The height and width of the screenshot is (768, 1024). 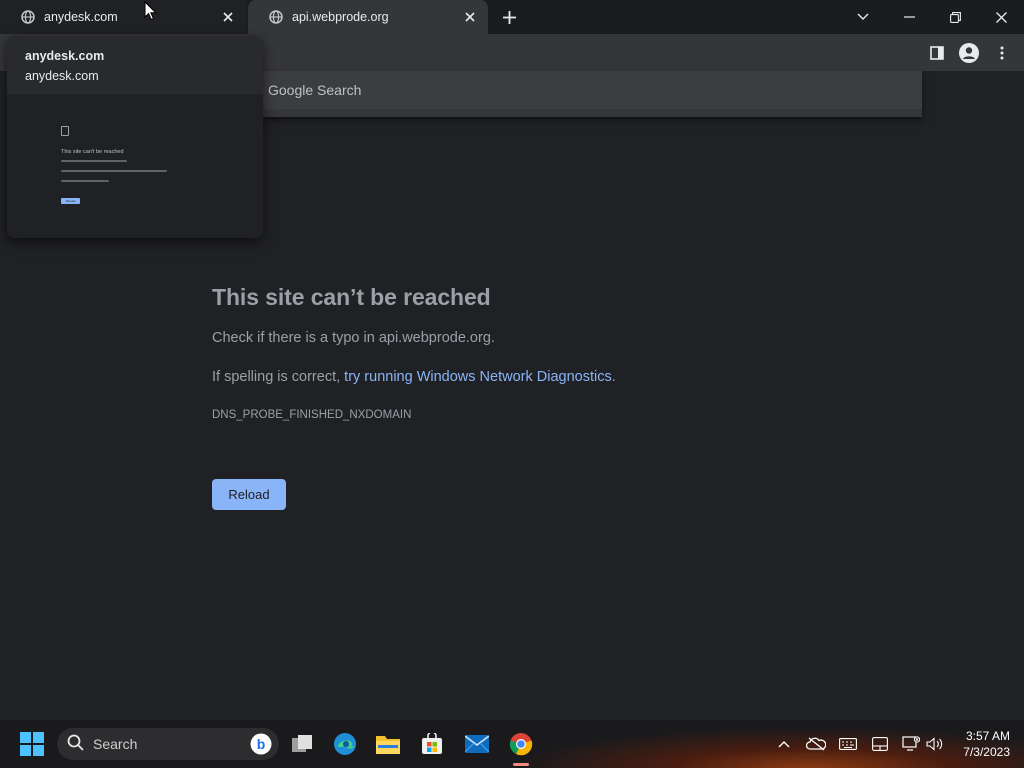 What do you see at coordinates (863, 17) in the screenshot?
I see `tab-search-icon` at bounding box center [863, 17].